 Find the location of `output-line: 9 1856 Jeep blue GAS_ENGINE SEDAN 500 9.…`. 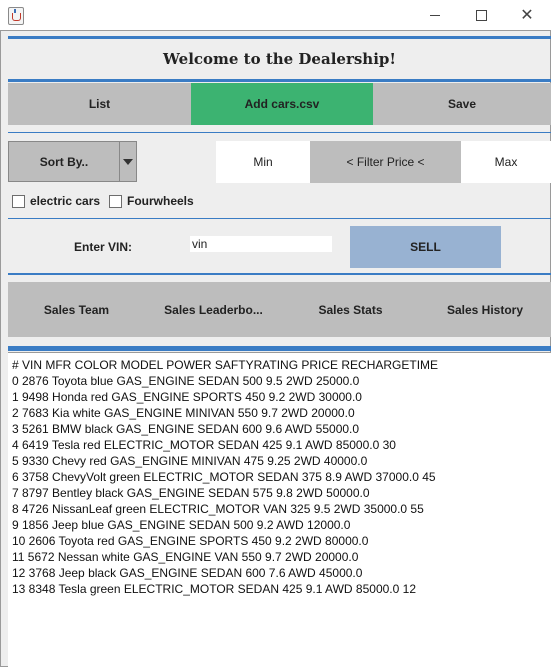

output-line: 9 1856 Jeep blue GAS_ENGINE SEDAN 500 9.… is located at coordinates (181, 525).